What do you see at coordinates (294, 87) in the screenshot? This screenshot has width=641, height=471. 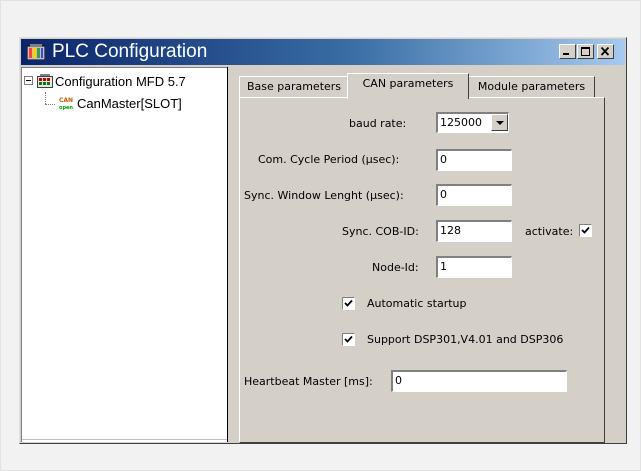 I see `tab-base-parameters: Base parameters` at bounding box center [294, 87].